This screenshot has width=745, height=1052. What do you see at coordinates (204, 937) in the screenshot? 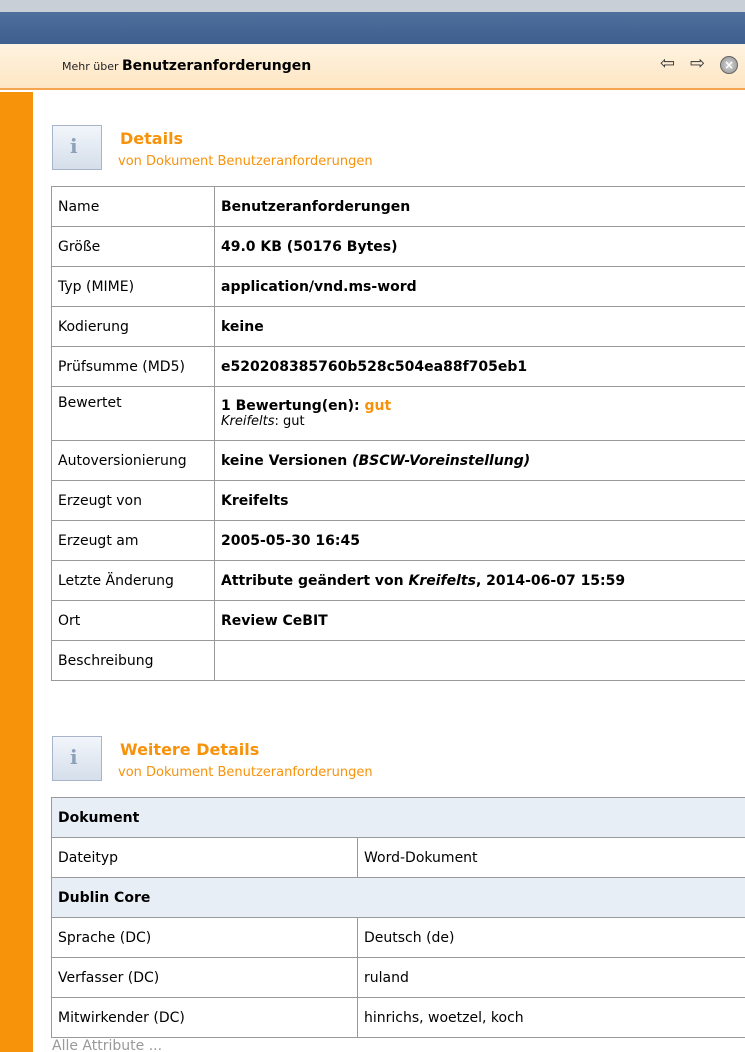
I see `row-label: Sprache (DC)` at bounding box center [204, 937].